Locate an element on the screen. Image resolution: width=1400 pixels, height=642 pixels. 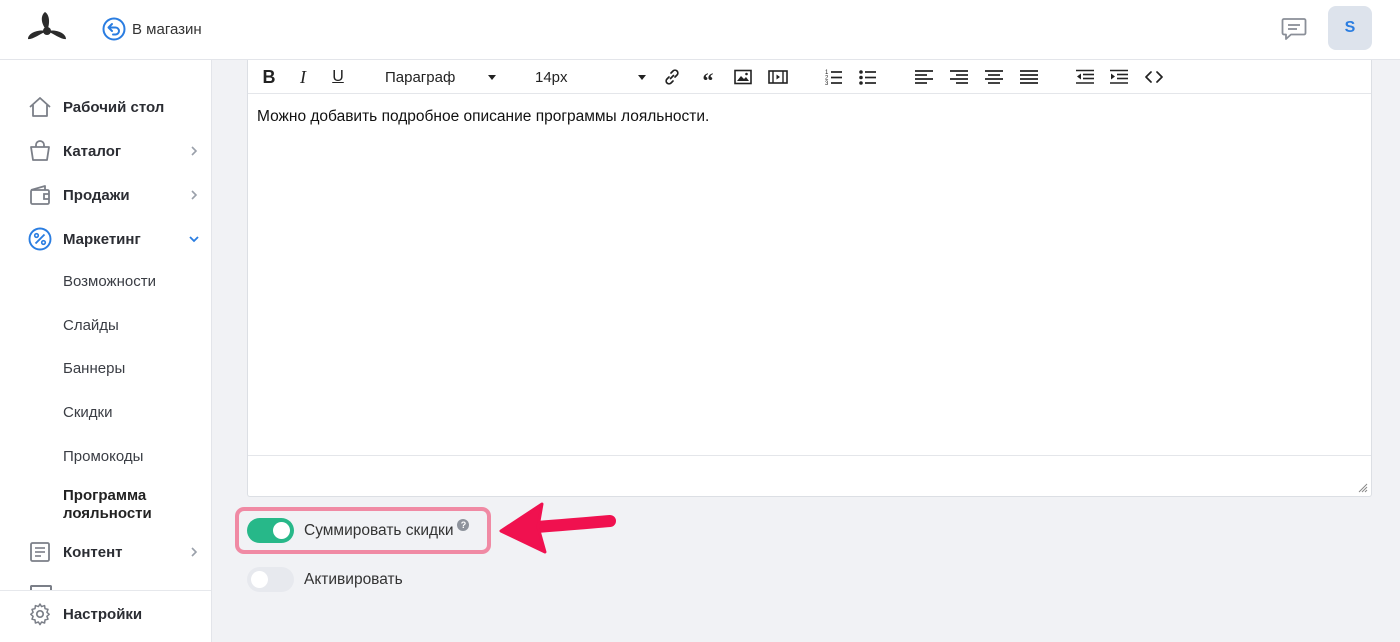
indent-icon is located at coordinates (1119, 76).